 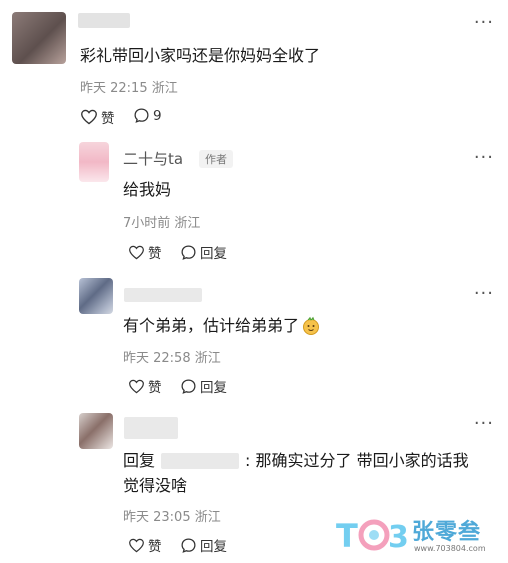 What do you see at coordinates (347, 536) in the screenshot?
I see `svg-text: T` at bounding box center [347, 536].